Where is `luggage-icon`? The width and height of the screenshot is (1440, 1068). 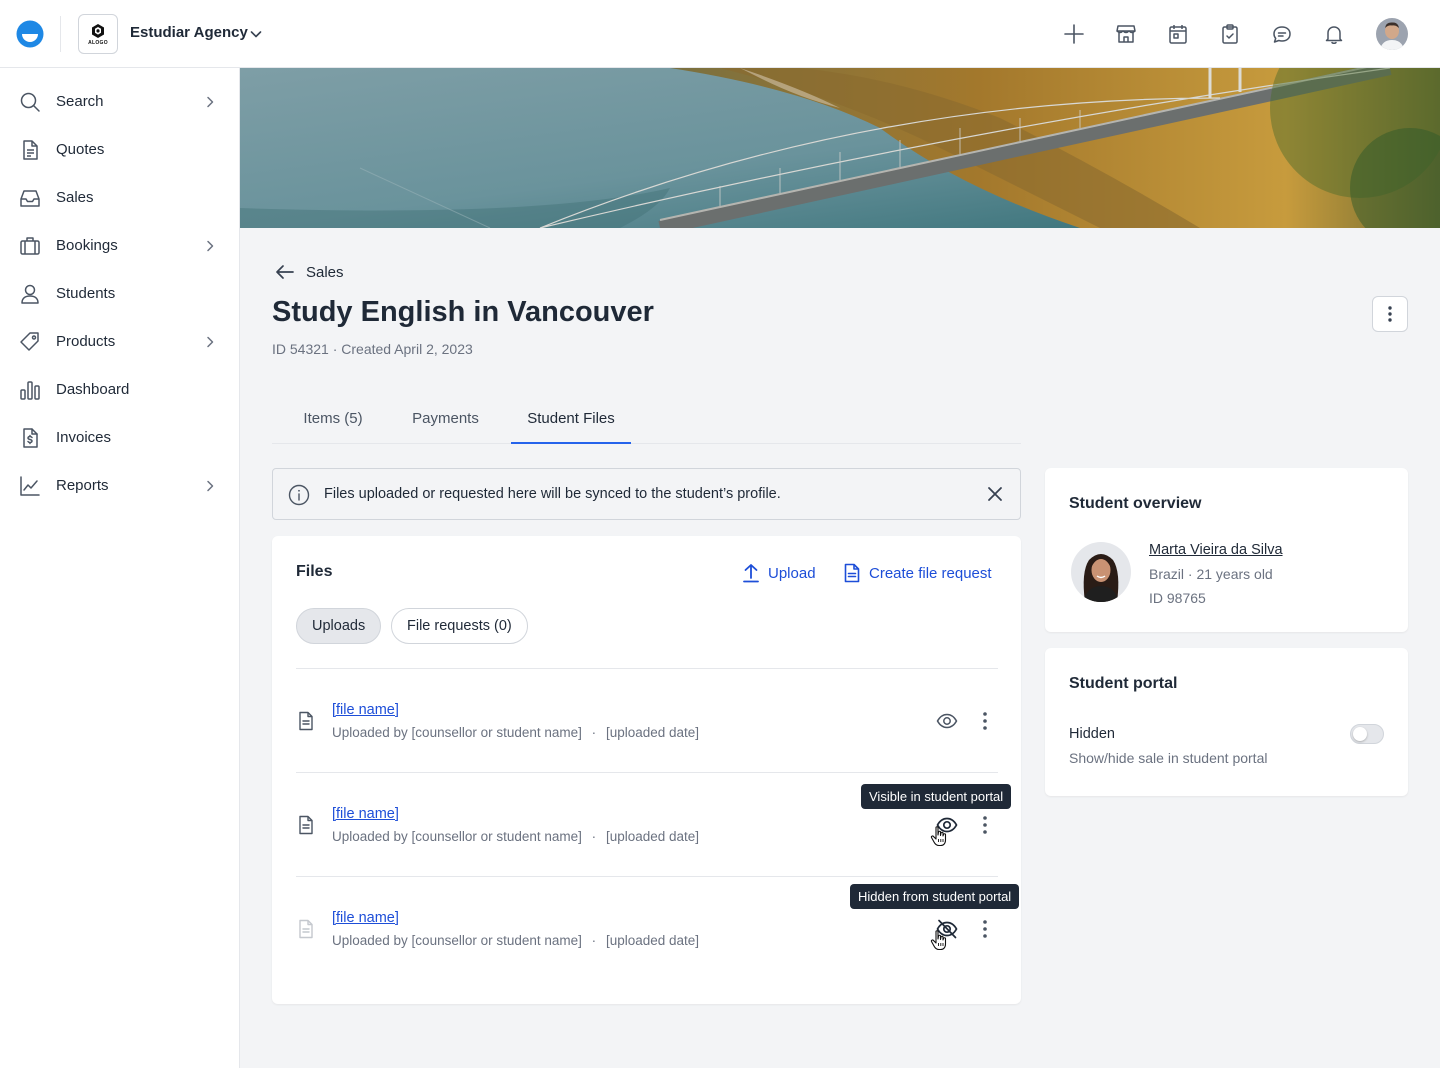
luggage-icon is located at coordinates (30, 246).